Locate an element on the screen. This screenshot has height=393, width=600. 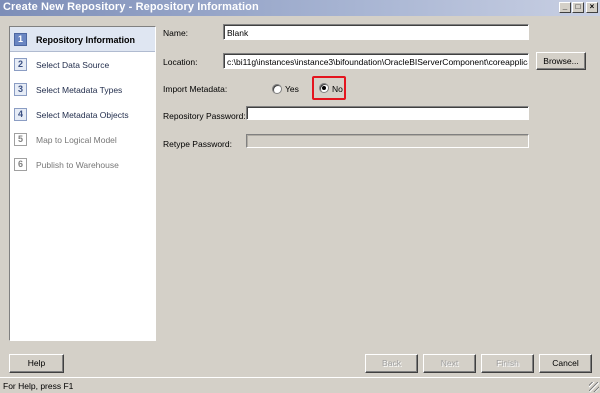
import-yes-label: Yes is located at coordinates (292, 89).